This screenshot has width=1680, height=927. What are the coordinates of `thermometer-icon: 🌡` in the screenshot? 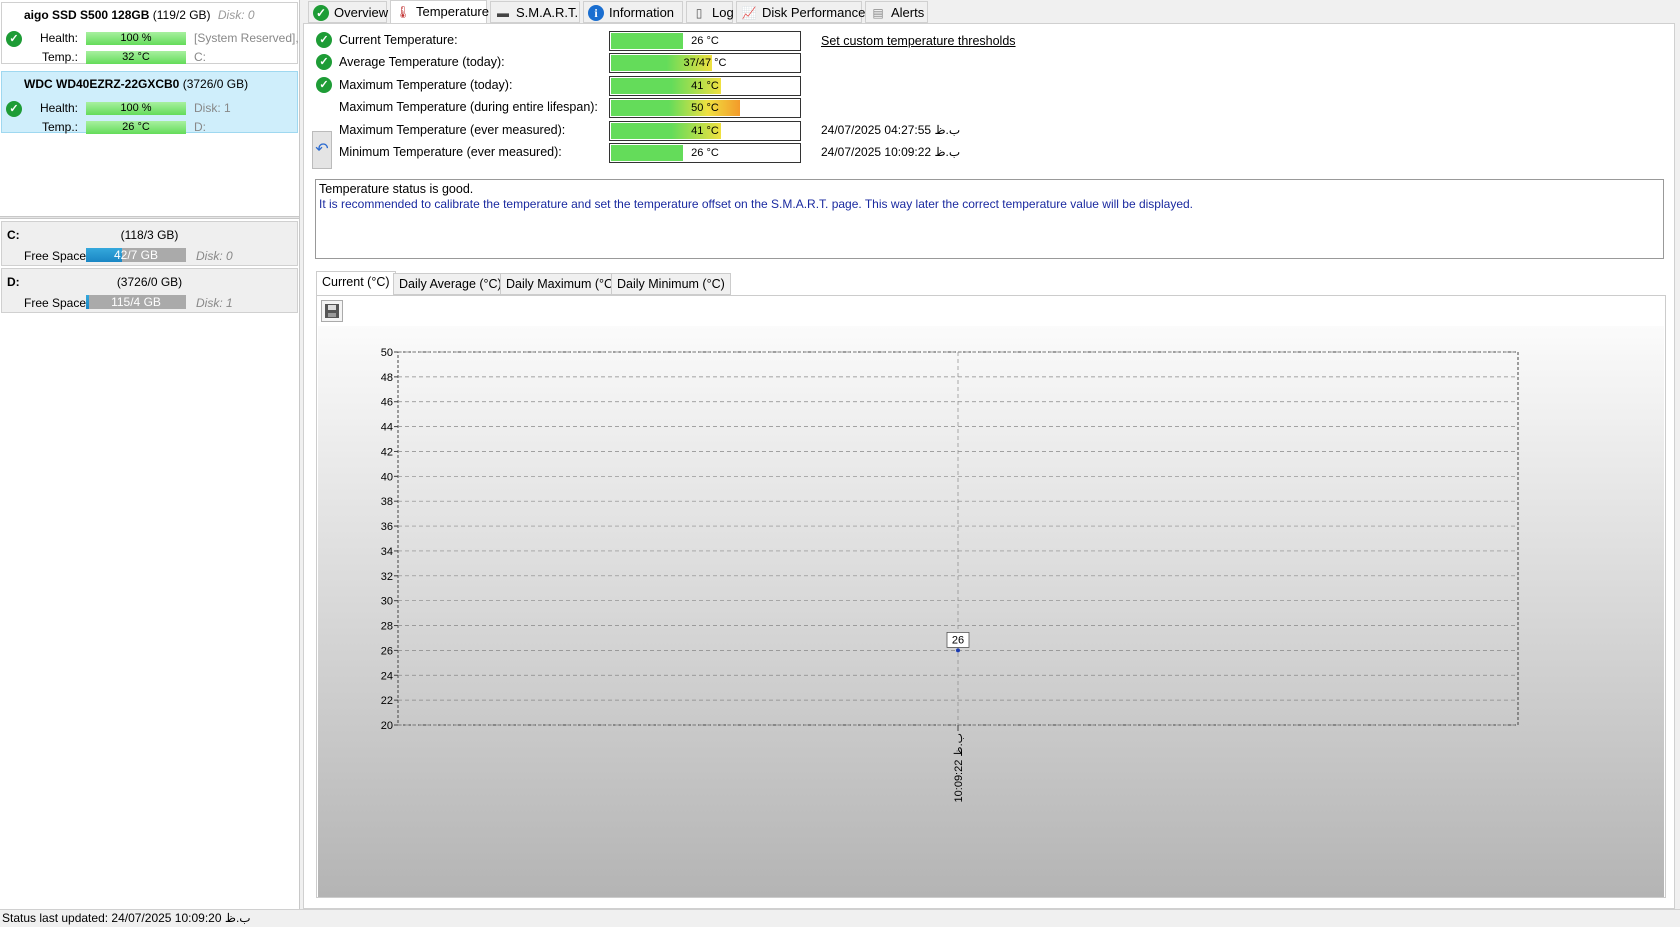 It's located at (403, 12).